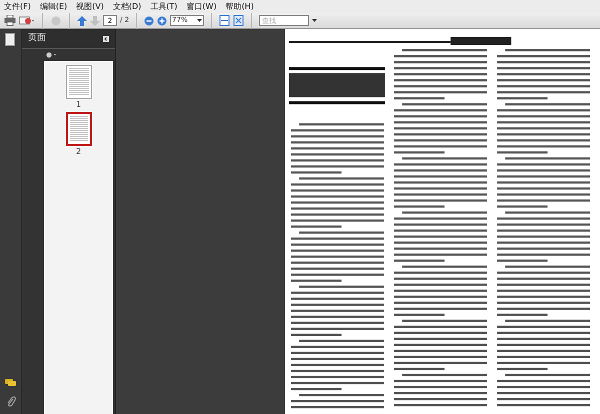 The image size is (600, 414). Describe the element at coordinates (162, 21) in the screenshot. I see `zoom-in-icon` at that location.